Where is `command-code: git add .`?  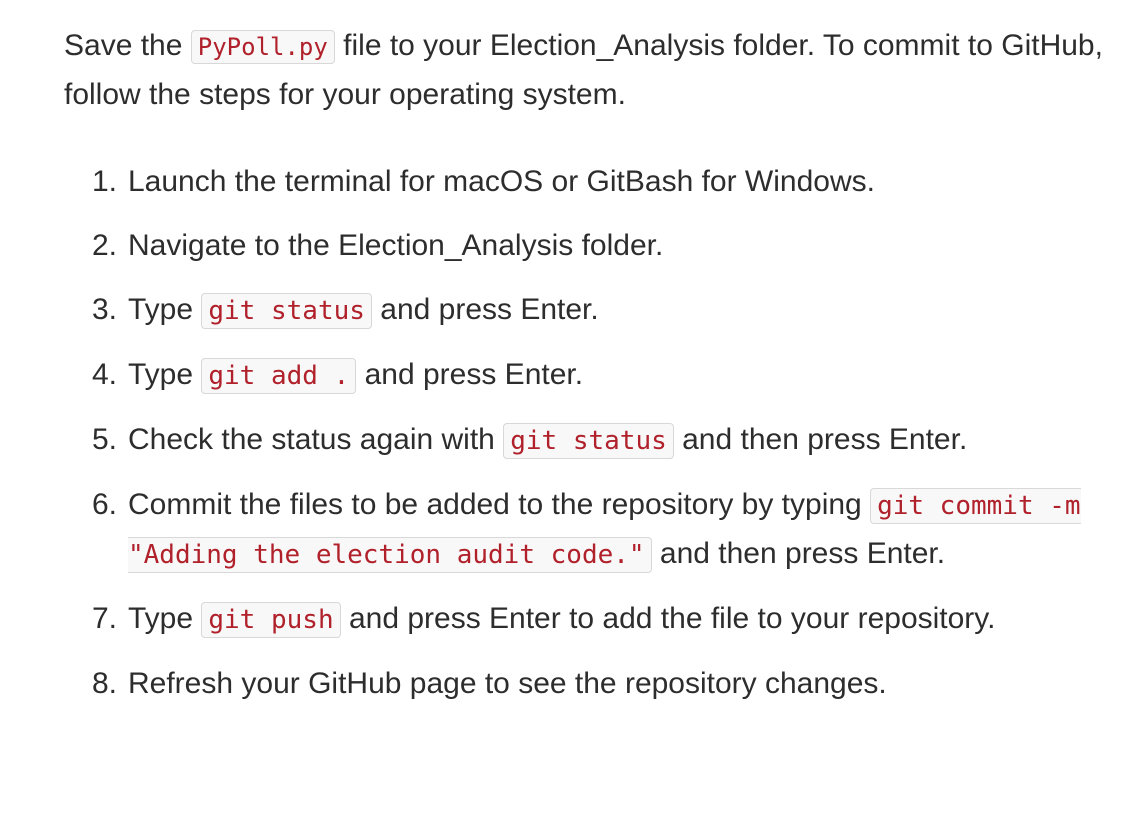 command-code: git add . is located at coordinates (279, 376).